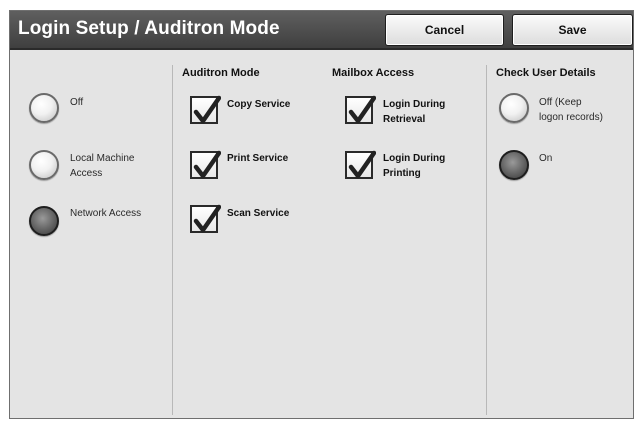 Image resolution: width=635 pixels, height=424 pixels. What do you see at coordinates (514, 165) in the screenshot?
I see `radio-button-on` at bounding box center [514, 165].